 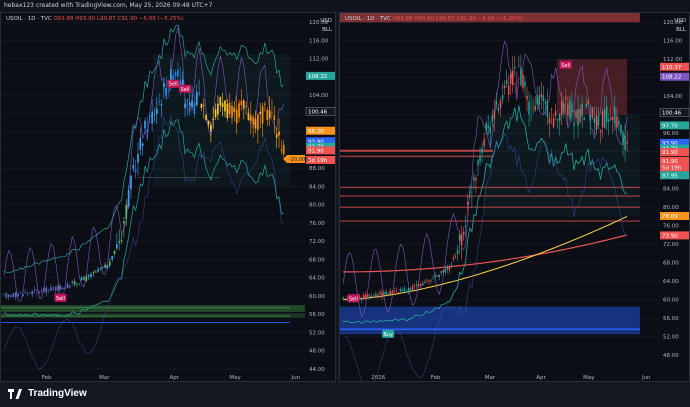 What do you see at coordinates (153, 315) in the screenshot?
I see `zone-rect` at bounding box center [153, 315].